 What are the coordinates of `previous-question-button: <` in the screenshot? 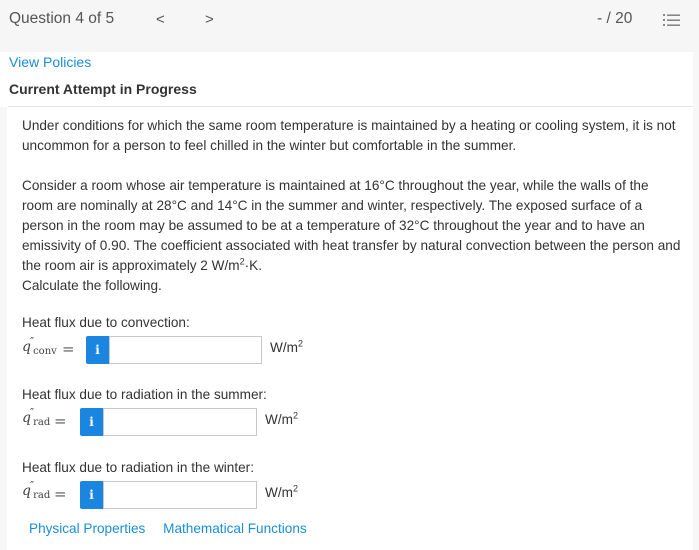 It's located at (160, 20).